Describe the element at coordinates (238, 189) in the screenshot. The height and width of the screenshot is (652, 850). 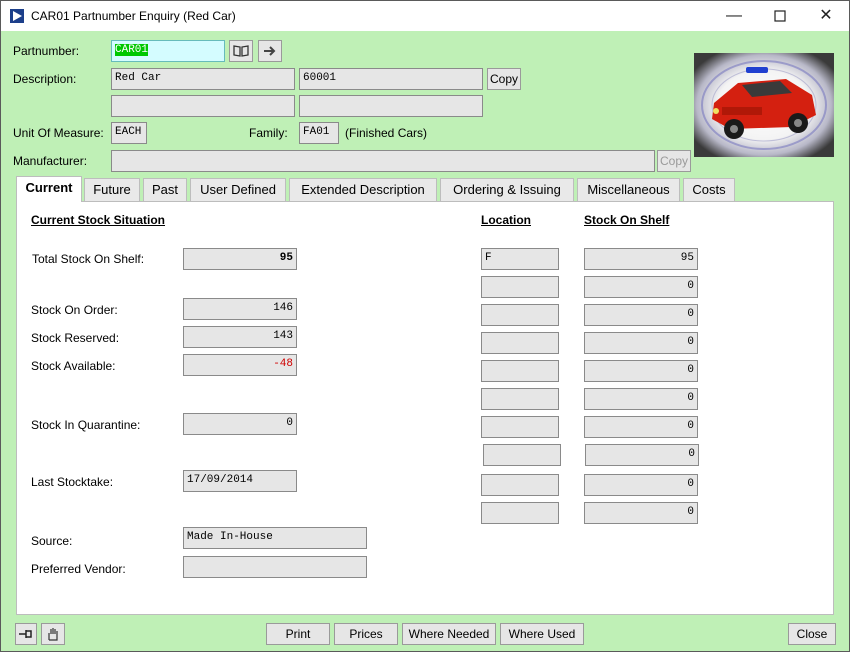
I see `tab-user-defined: User Defined` at that location.